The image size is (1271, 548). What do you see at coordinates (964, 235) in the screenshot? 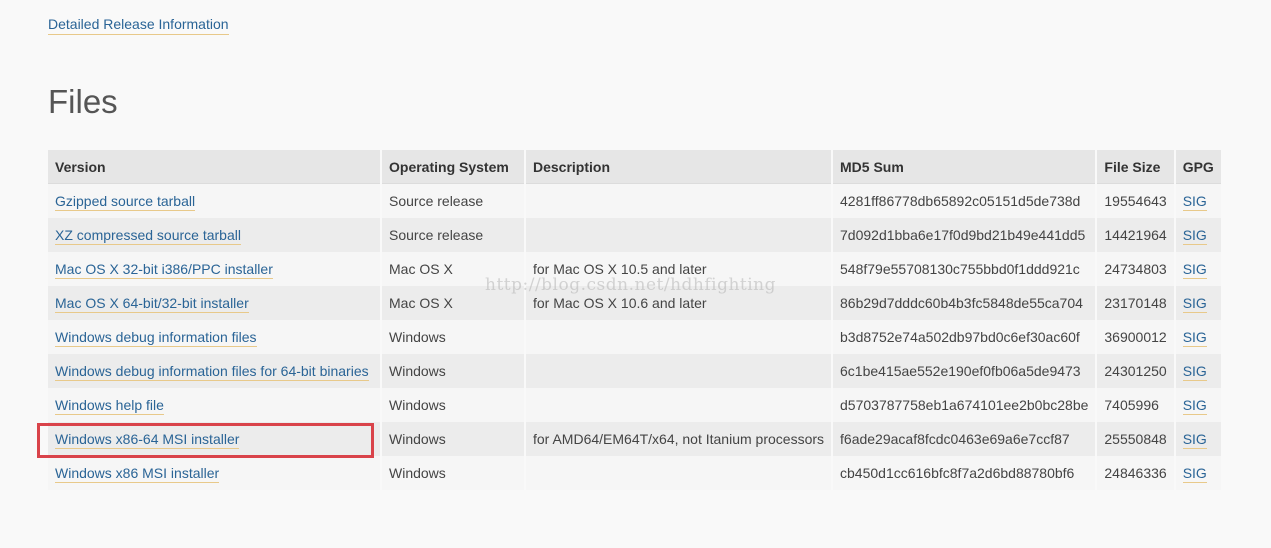
I see `md5-sum-cell: 7d092d1bba6e17f0d9bd21b49e441dd5` at bounding box center [964, 235].